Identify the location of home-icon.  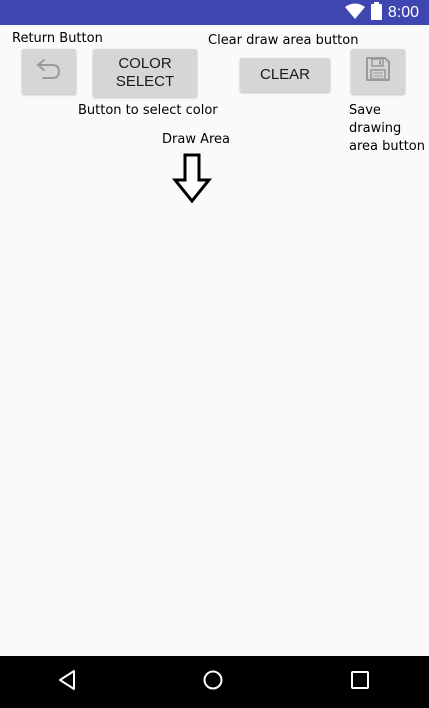
(213, 682).